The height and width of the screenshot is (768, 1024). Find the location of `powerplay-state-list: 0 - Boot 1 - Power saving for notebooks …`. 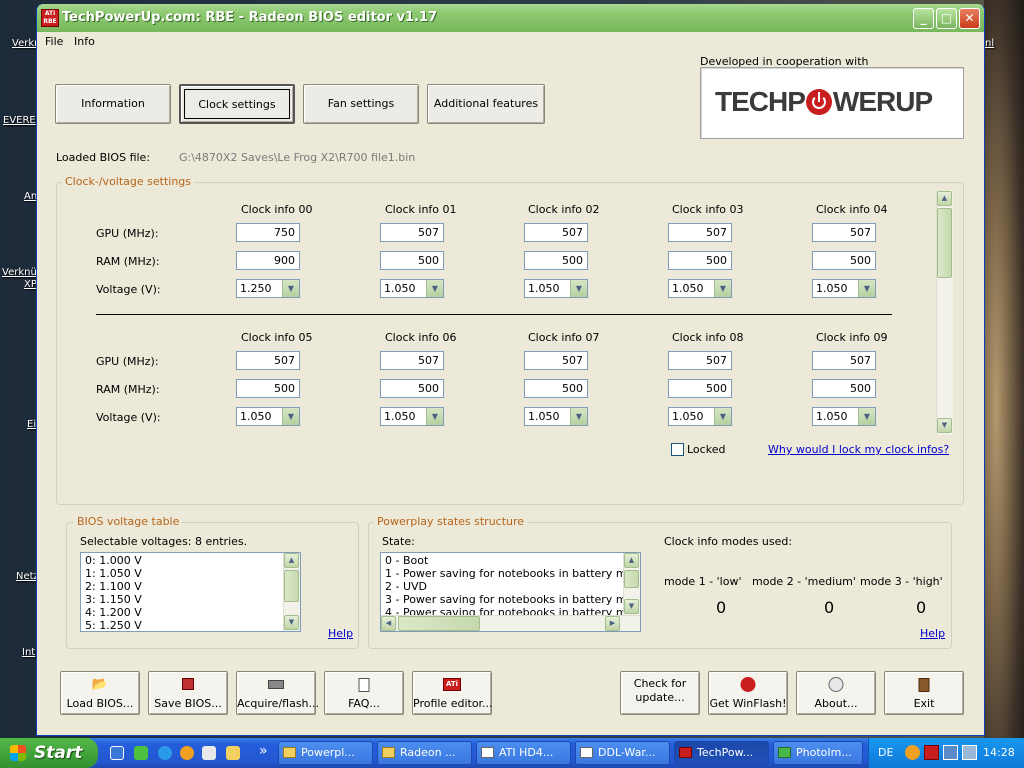

powerplay-state-list: 0 - Boot 1 - Power saving for notebooks … is located at coordinates (510, 592).